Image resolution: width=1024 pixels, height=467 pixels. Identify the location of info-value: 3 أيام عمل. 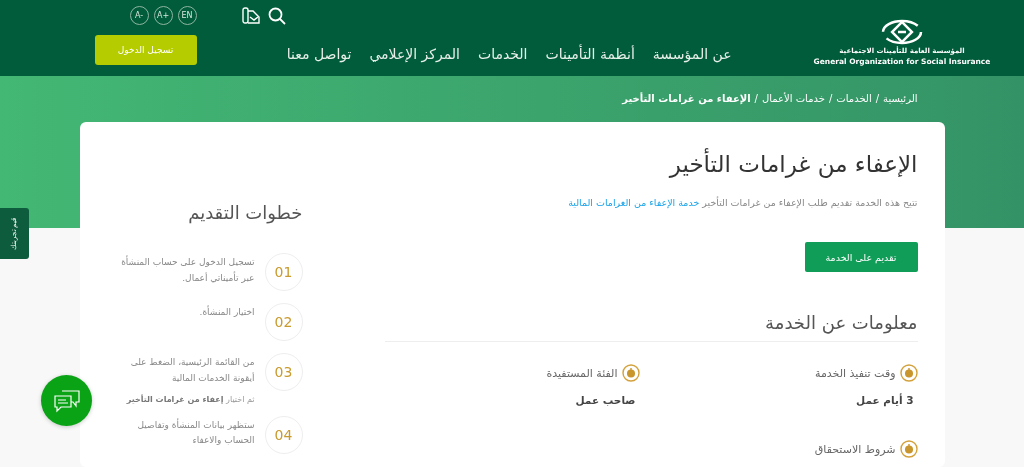
(885, 400).